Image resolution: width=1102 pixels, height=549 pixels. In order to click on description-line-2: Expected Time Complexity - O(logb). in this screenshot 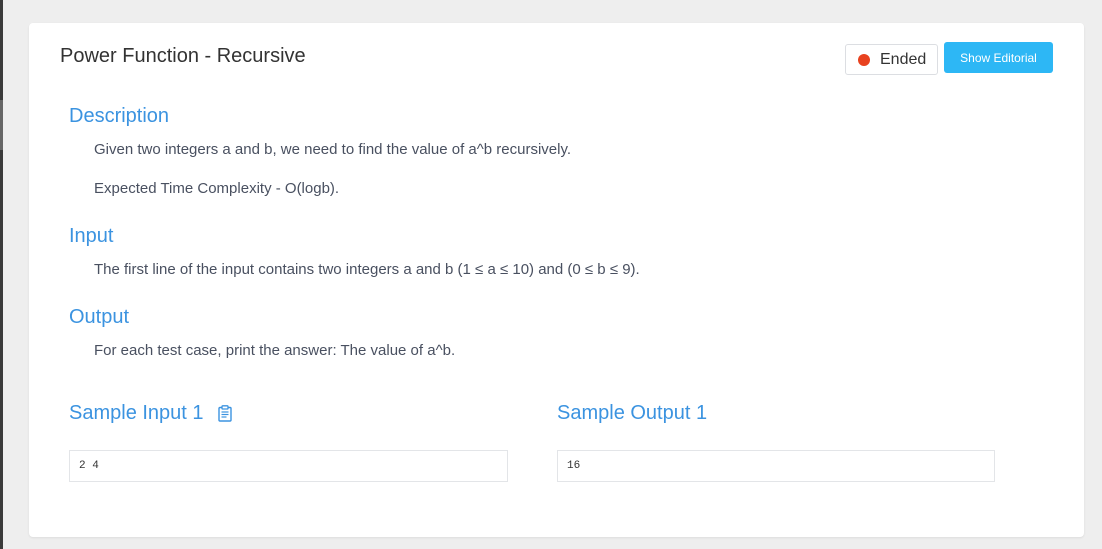, I will do `click(217, 188)`.